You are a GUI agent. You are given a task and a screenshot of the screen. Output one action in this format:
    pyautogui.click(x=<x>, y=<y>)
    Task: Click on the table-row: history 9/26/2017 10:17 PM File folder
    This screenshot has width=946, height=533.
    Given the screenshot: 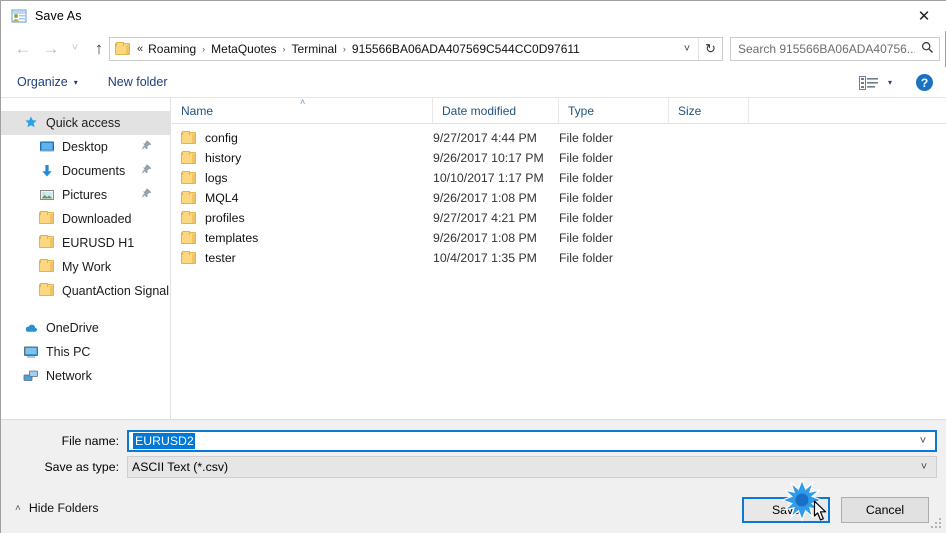 What is the action you would take?
    pyautogui.click(x=559, y=158)
    